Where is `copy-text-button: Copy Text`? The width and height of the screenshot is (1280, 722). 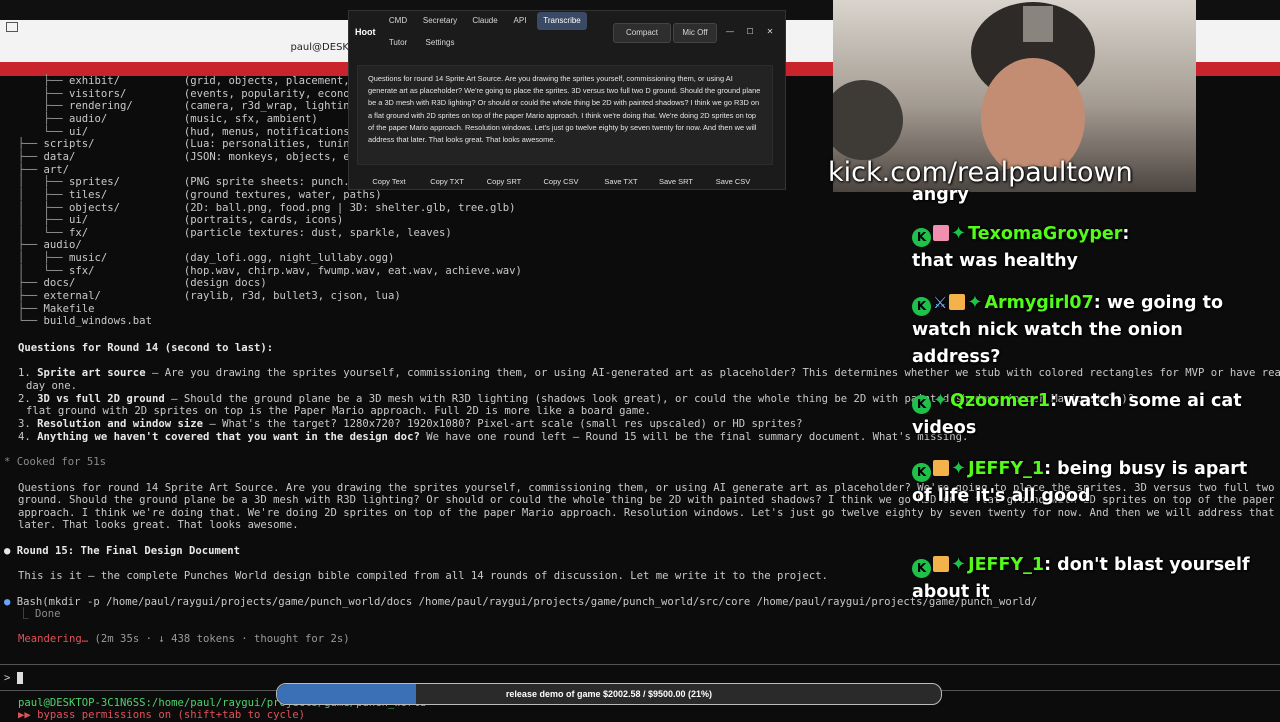
copy-text-button: Copy Text is located at coordinates (389, 182).